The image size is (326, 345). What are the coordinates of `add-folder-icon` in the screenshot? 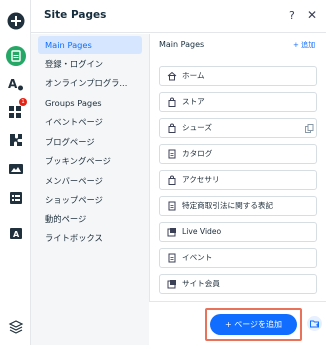 It's located at (314, 323).